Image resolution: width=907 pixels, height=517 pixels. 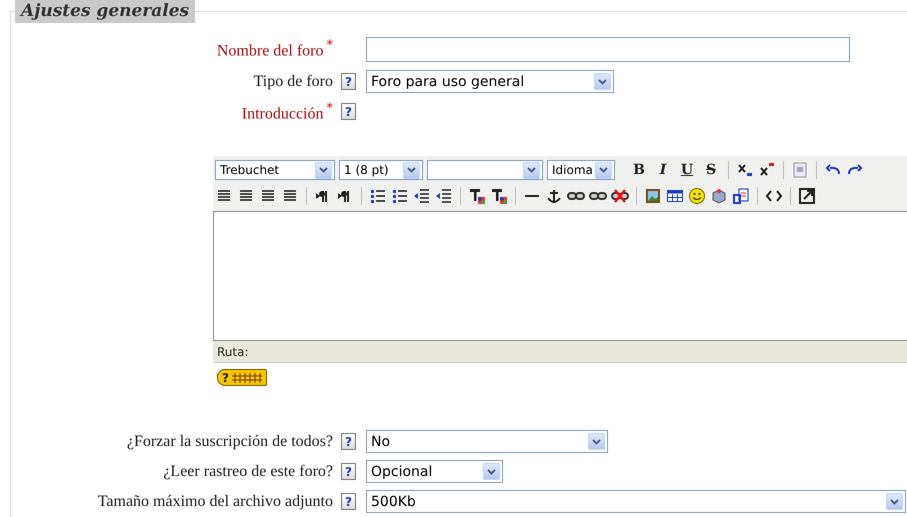 I want to click on toolbar-select: Idioma, so click(x=581, y=170).